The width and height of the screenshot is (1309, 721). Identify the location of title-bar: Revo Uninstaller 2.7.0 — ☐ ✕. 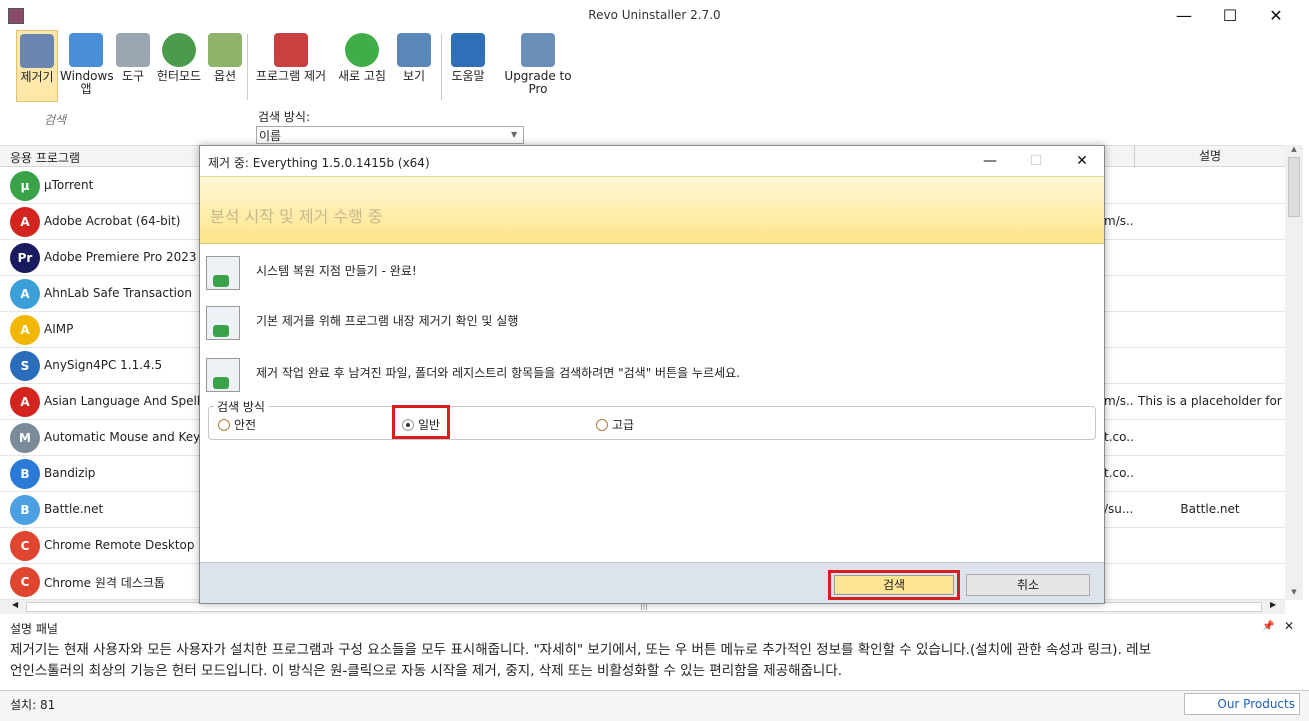
(654, 16).